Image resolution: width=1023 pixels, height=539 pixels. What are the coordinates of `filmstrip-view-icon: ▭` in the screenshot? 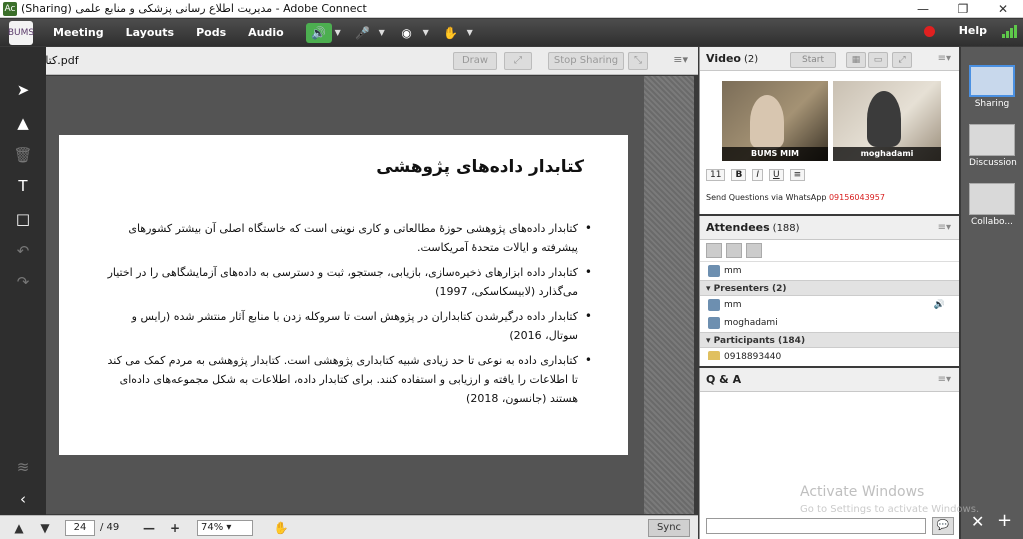 It's located at (878, 60).